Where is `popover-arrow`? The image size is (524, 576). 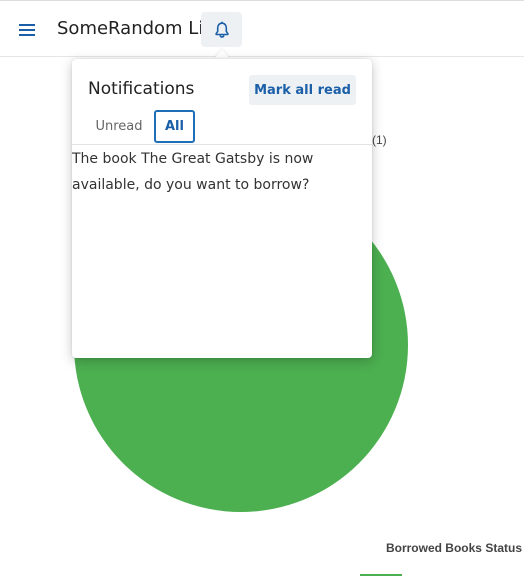
popover-arrow is located at coordinates (222, 54).